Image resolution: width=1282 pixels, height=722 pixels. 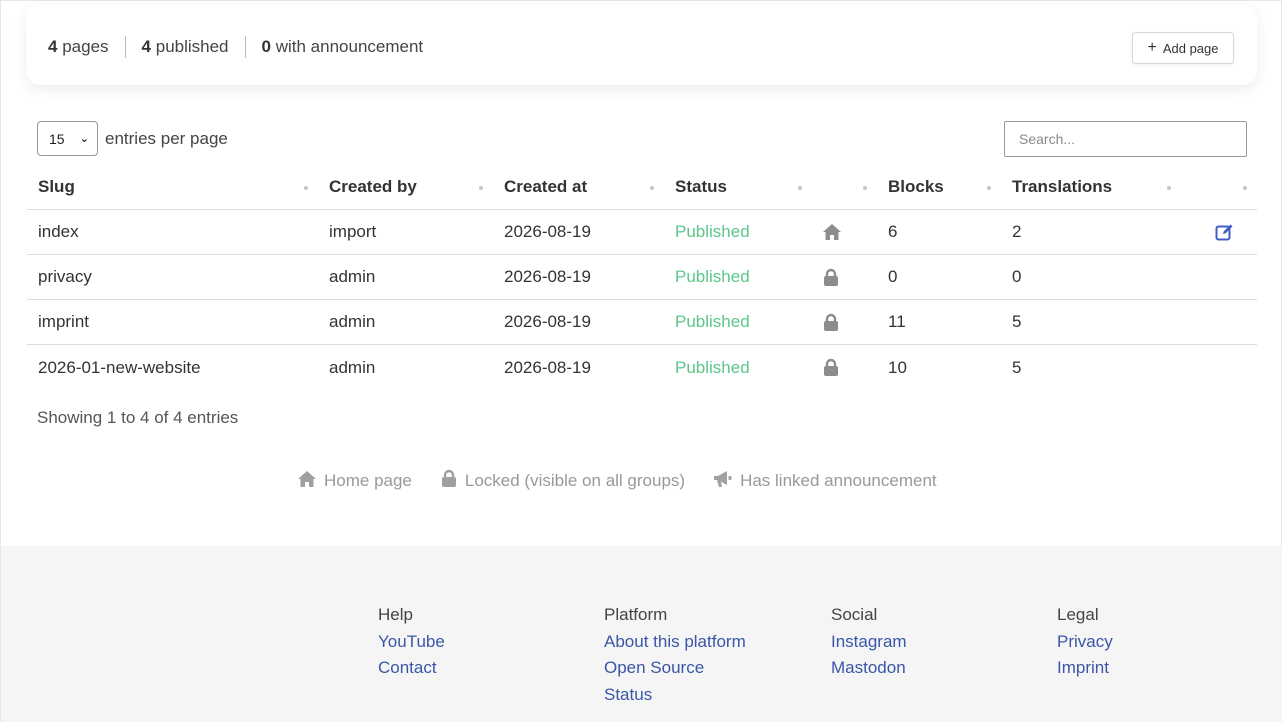 I want to click on column-header-status: Status, so click(x=738, y=187).